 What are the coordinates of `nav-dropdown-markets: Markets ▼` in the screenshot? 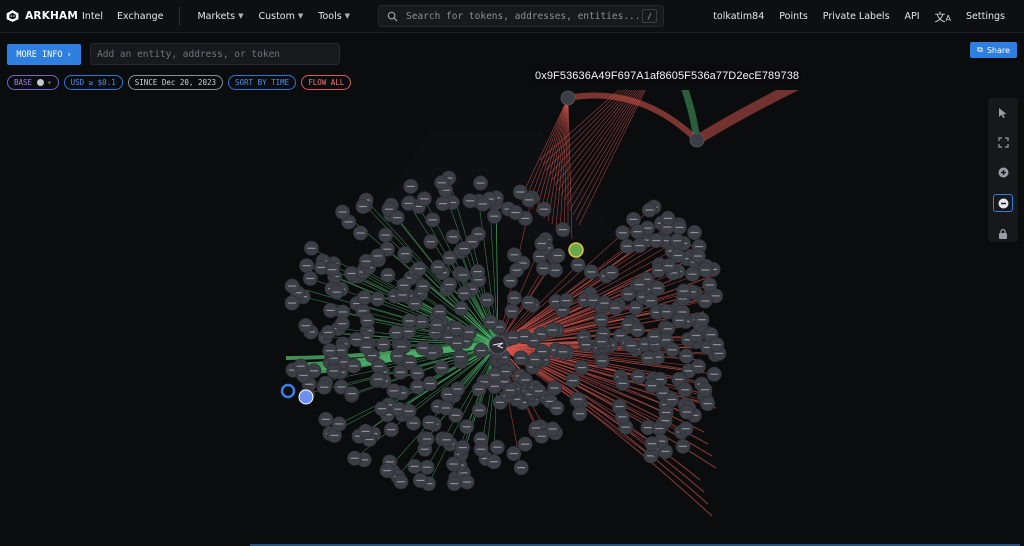 It's located at (220, 16).